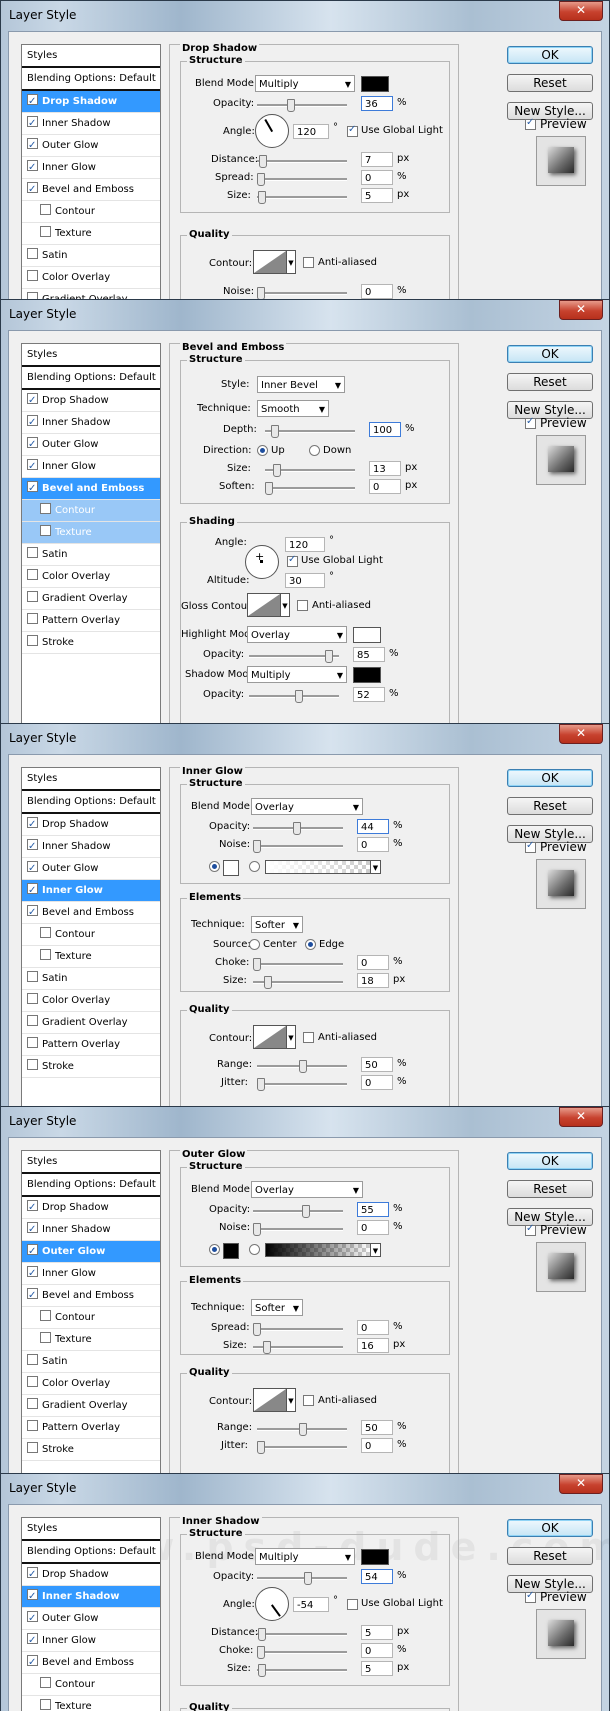  I want to click on size-input: 16, so click(373, 1345).